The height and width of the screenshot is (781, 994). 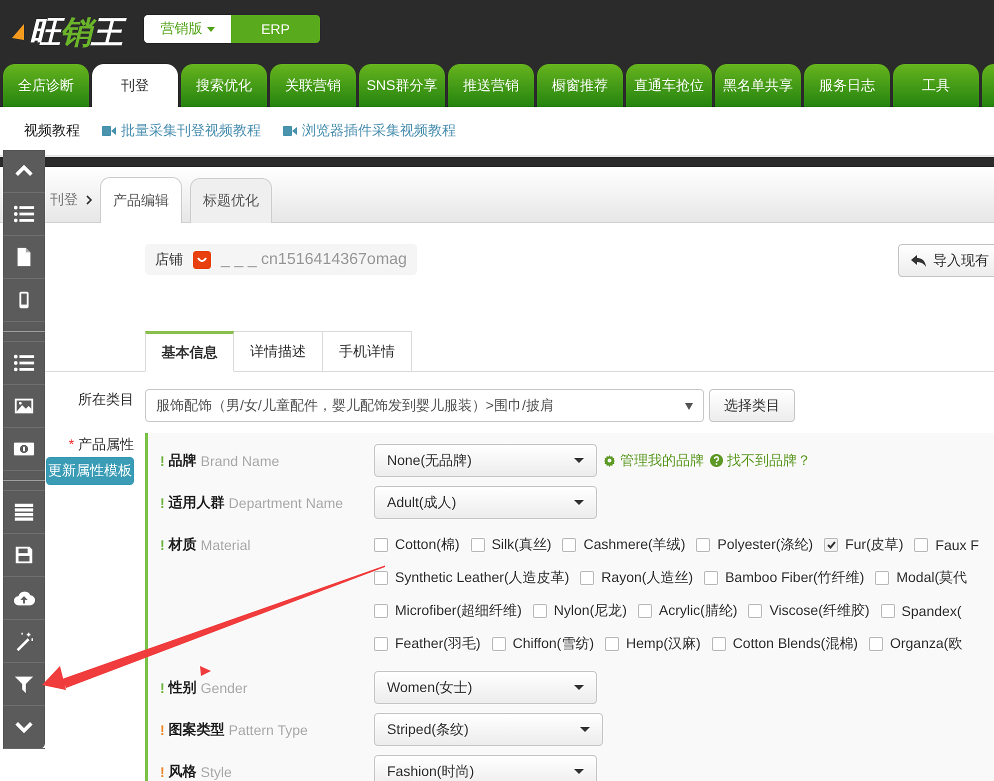 I want to click on attribute-name-english: Material, so click(x=225, y=544).